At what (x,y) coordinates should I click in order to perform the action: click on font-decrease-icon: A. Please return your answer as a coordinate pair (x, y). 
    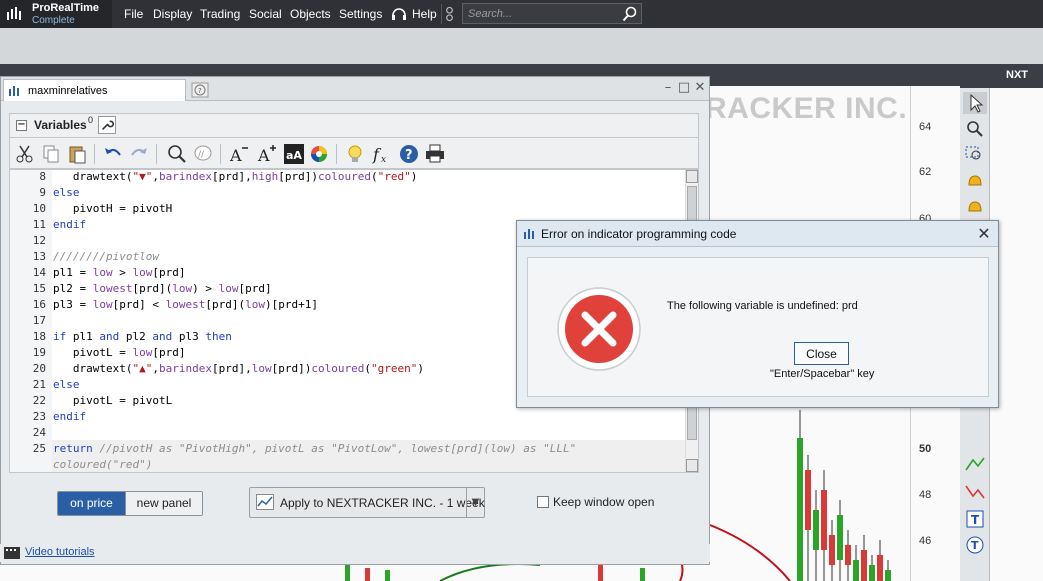
    Looking at the image, I should click on (239, 154).